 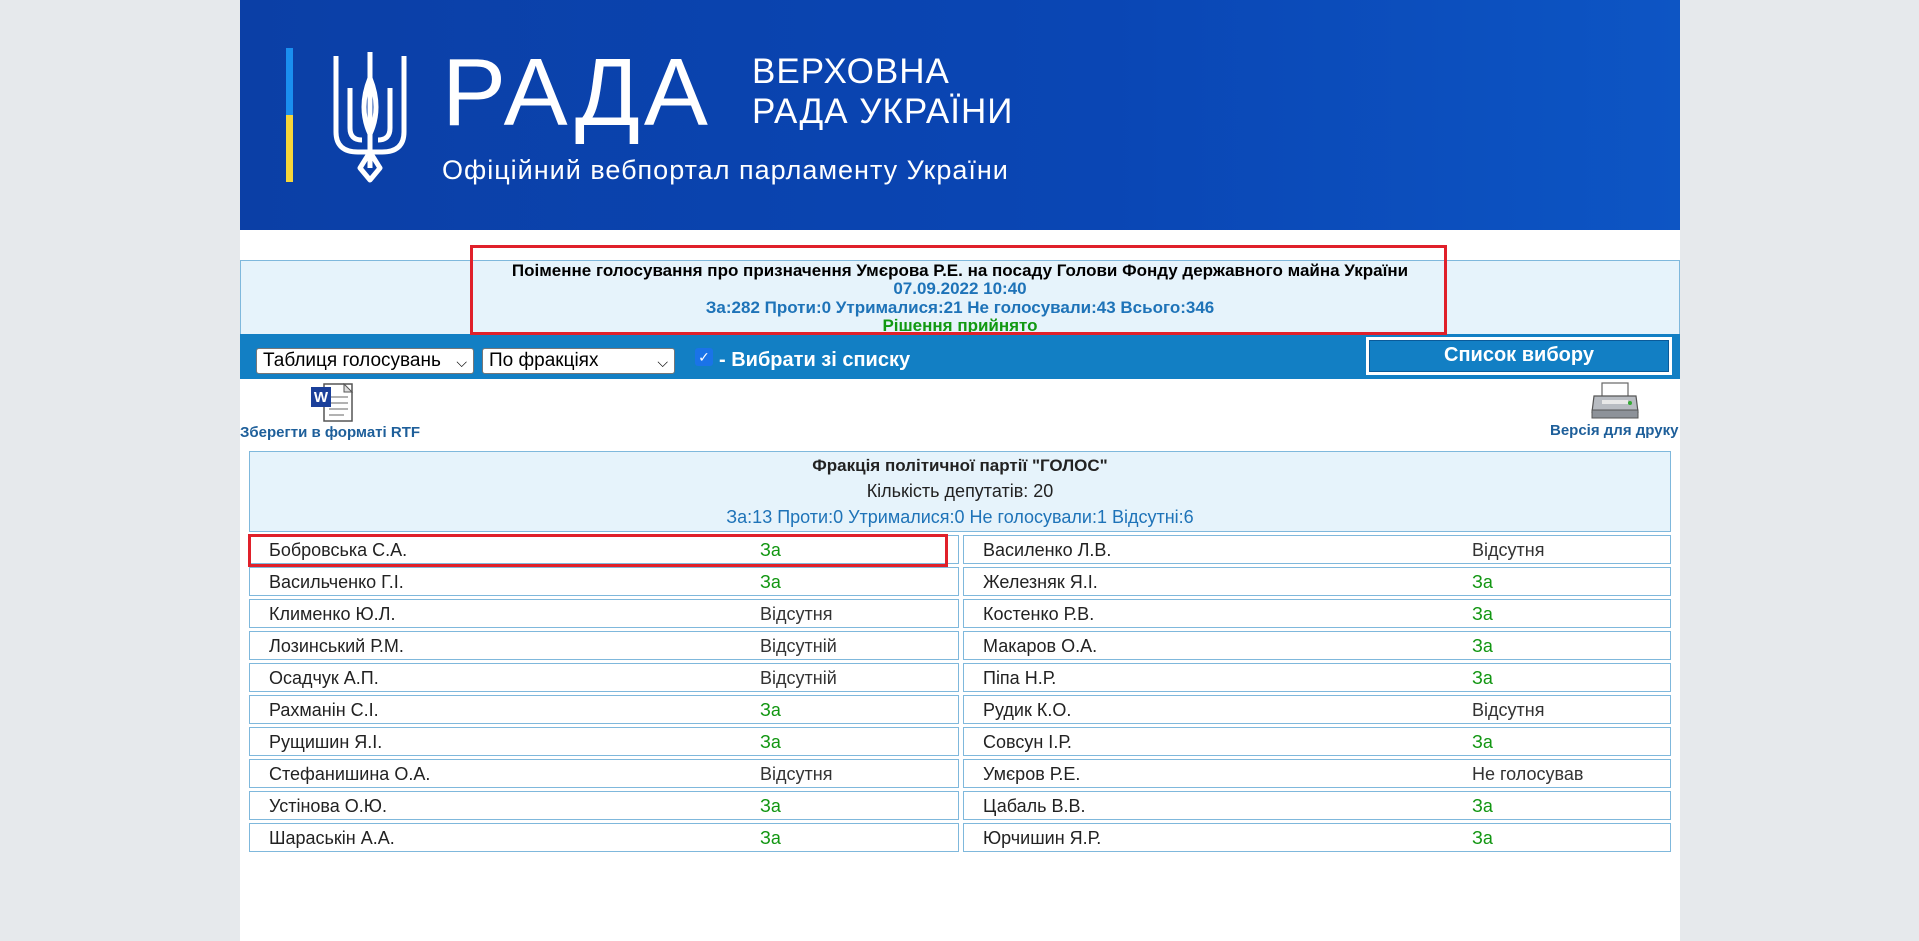 I want to click on select-from-list-checkbox: ✓, so click(x=704, y=357).